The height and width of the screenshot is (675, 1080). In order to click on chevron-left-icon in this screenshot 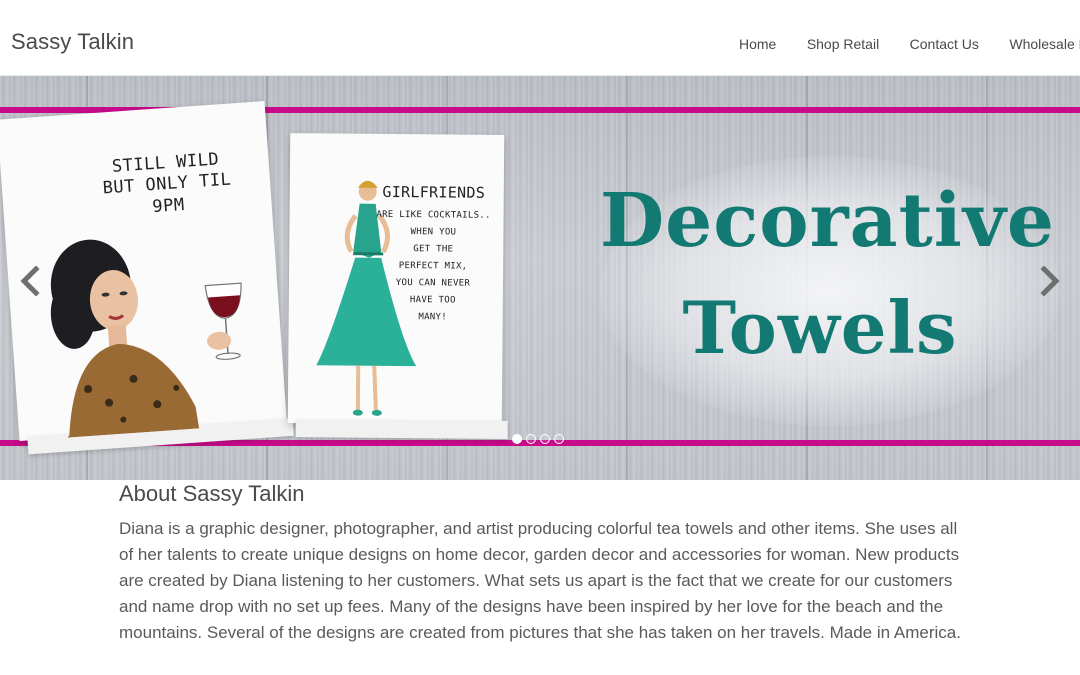, I will do `click(30, 281)`.